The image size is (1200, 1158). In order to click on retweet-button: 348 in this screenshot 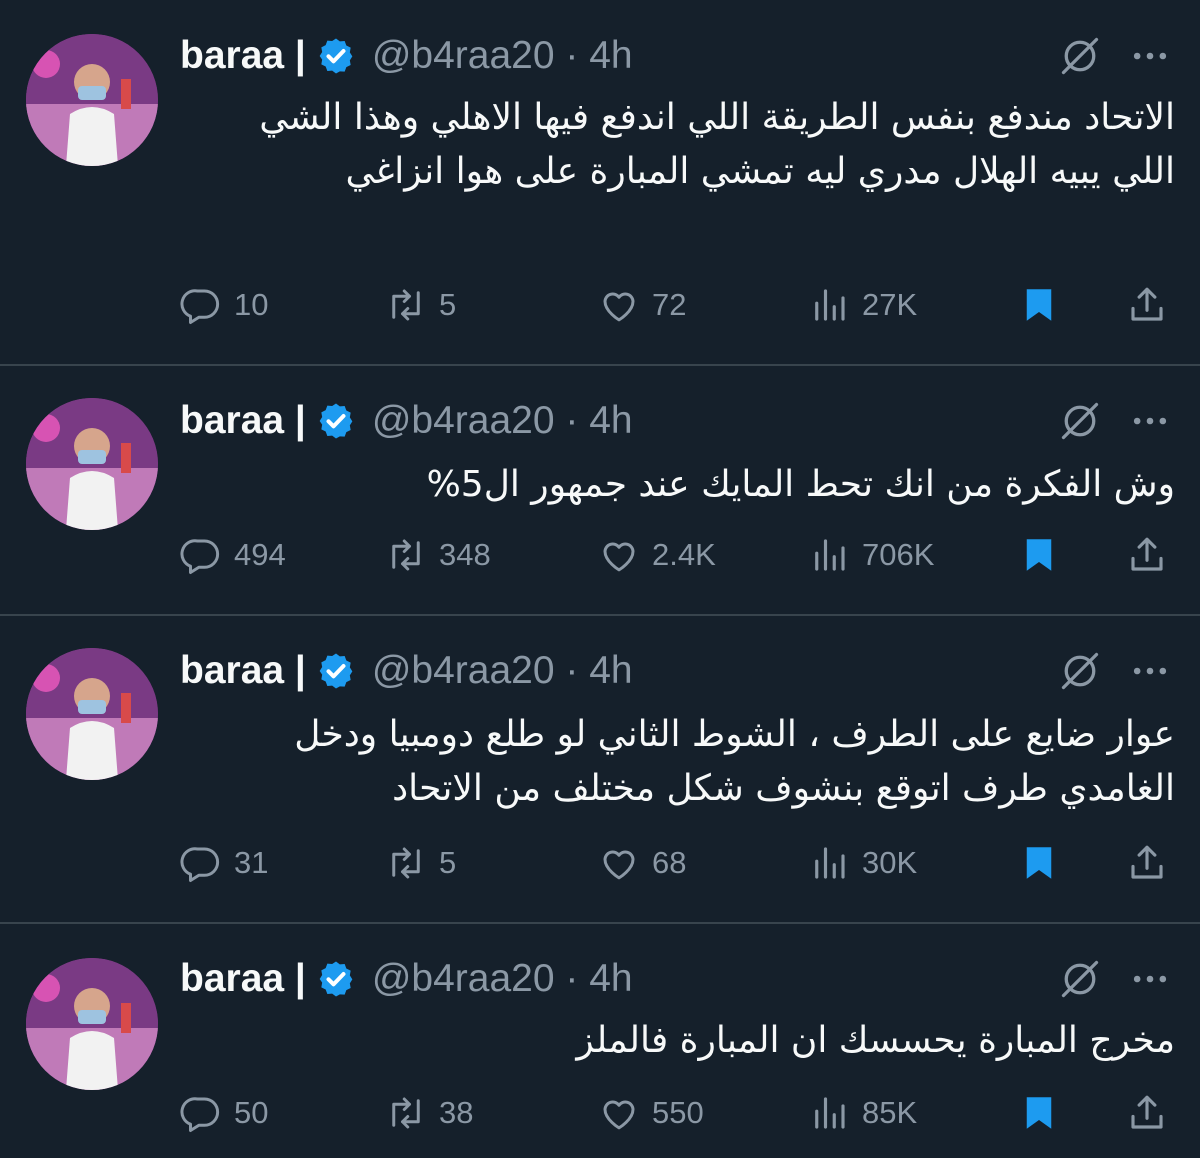, I will do `click(438, 555)`.